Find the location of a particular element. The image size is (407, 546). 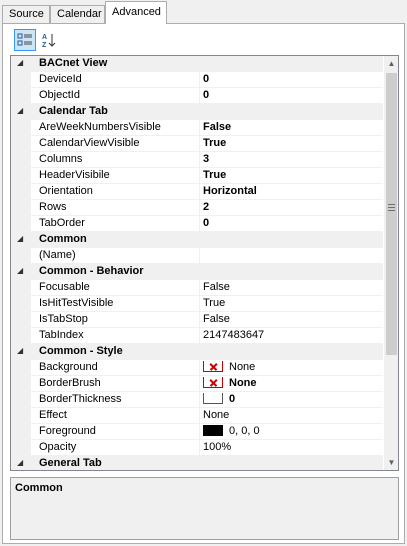

property-row: IsTabStop False is located at coordinates (197, 320).